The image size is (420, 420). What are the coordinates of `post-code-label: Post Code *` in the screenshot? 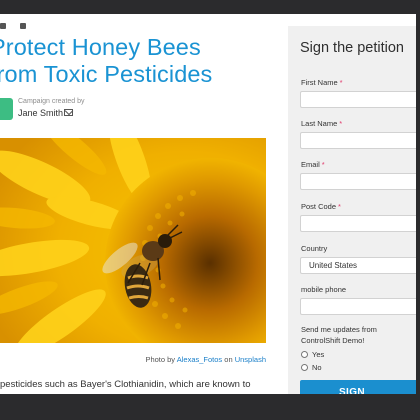 It's located at (321, 206).